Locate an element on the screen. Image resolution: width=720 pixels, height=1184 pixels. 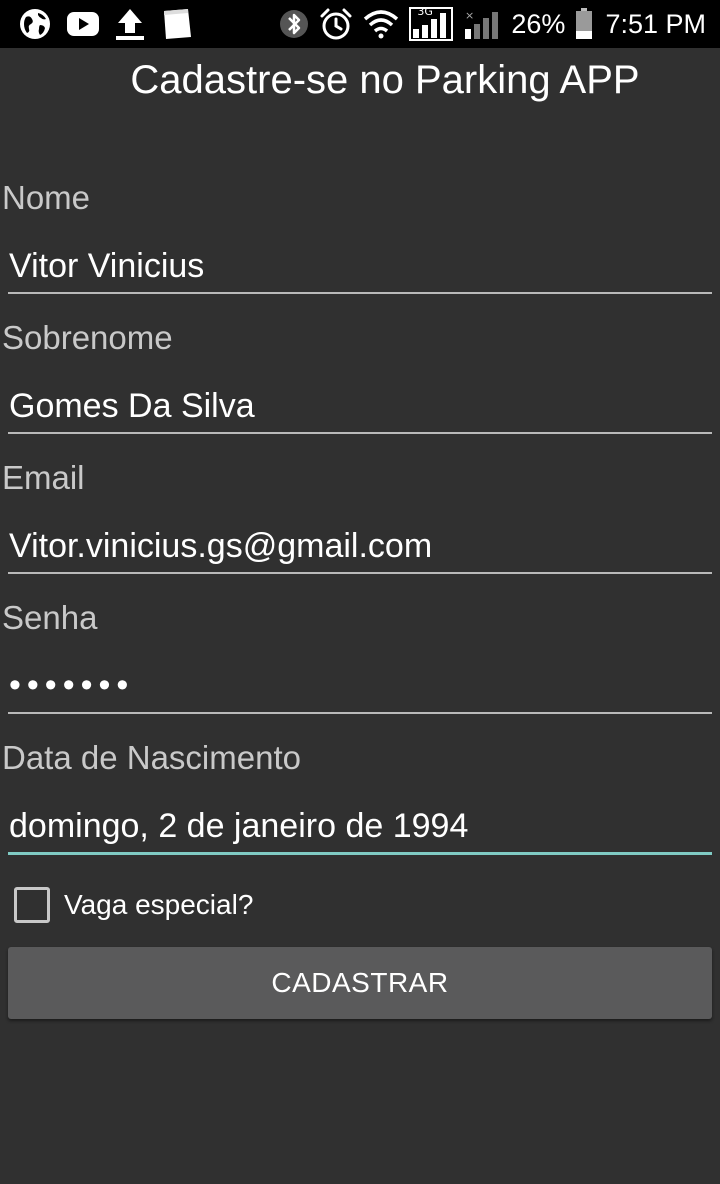
signal-2-icon: × is located at coordinates (482, 24).